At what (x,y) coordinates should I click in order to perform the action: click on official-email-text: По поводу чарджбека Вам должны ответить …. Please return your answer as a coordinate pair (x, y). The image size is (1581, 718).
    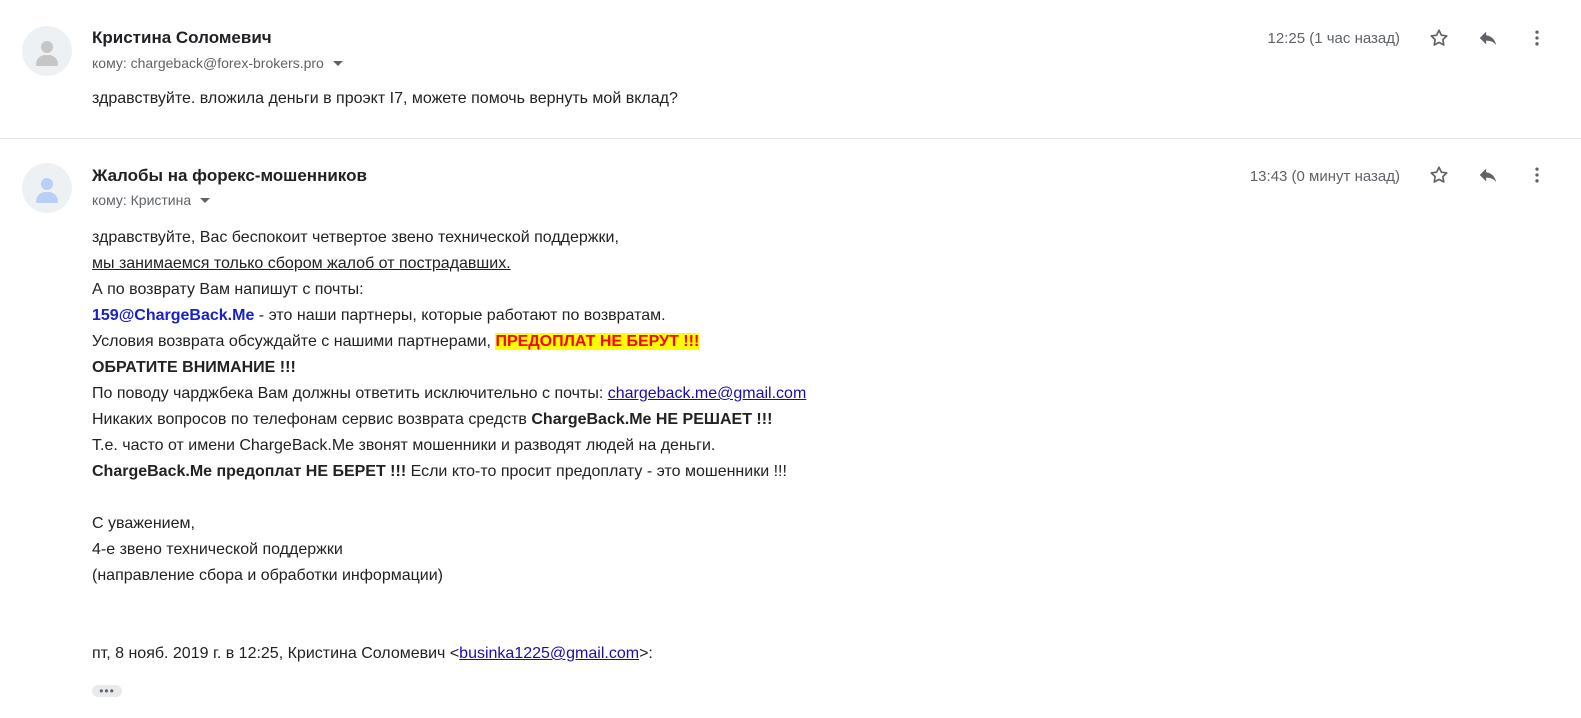
    Looking at the image, I should click on (350, 393).